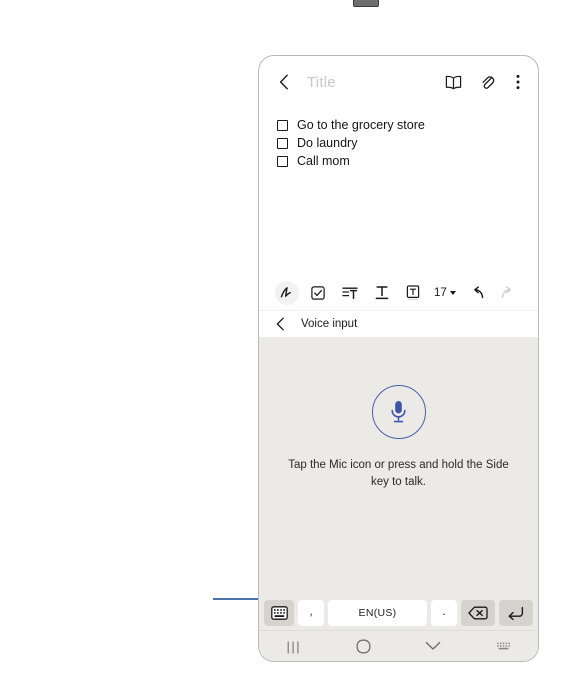  What do you see at coordinates (323, 160) in the screenshot?
I see `todo-label: Call mom` at bounding box center [323, 160].